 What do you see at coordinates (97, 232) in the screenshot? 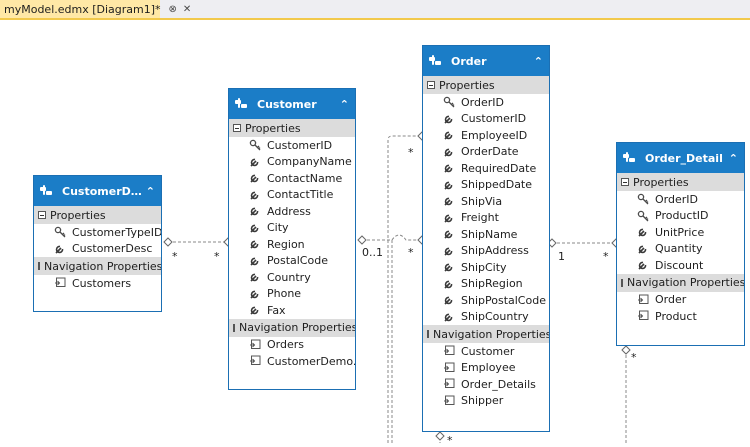
I see `property-item: CustomerTypeID` at bounding box center [97, 232].